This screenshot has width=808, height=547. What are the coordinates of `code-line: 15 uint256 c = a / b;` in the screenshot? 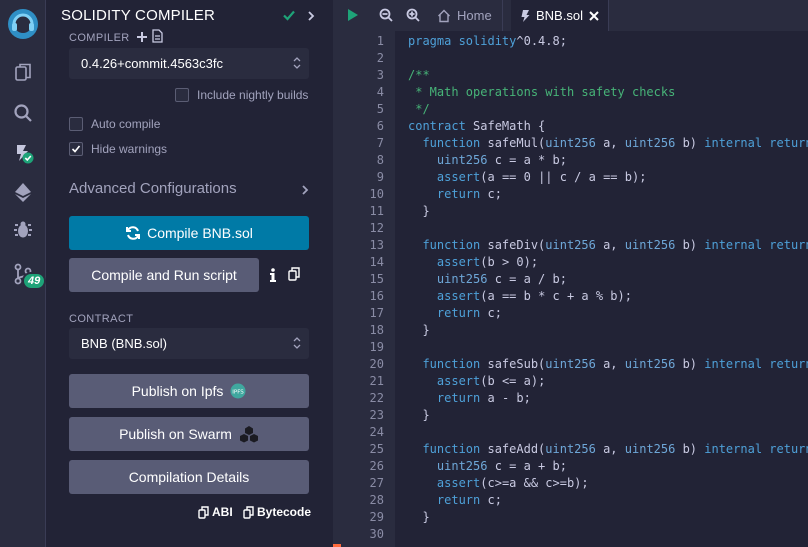 It's located at (570, 279).